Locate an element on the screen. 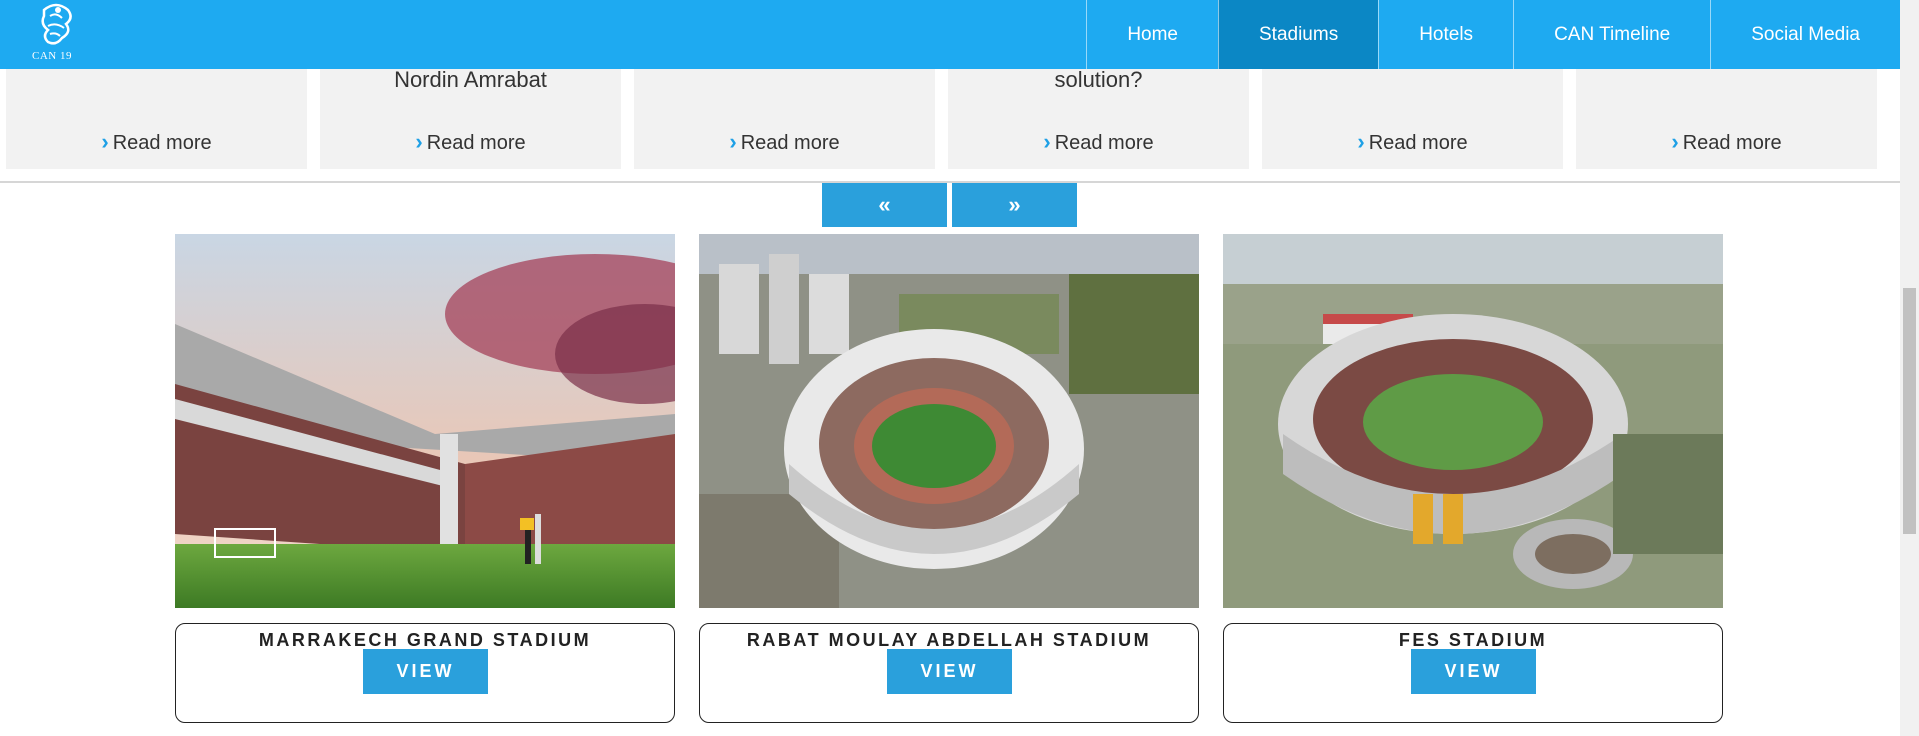 The image size is (1919, 736). can19-logo: CAN 19 is located at coordinates (62, 33).